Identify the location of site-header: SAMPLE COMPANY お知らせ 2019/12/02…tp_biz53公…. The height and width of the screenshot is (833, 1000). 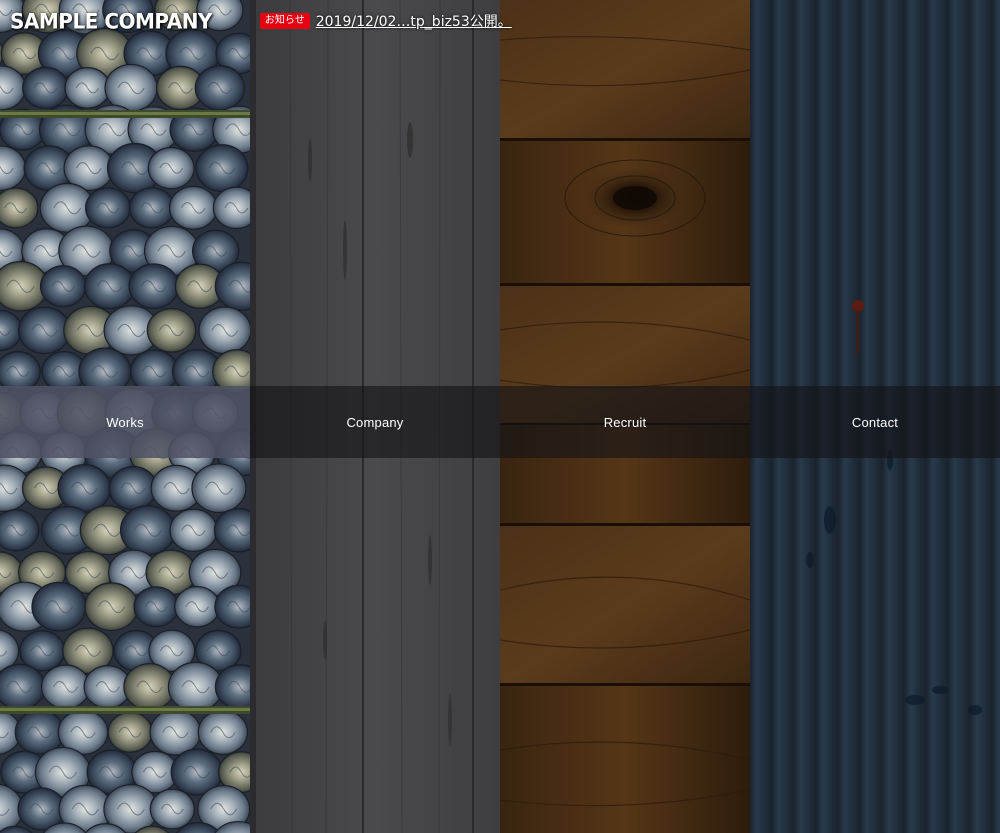
(500, 21).